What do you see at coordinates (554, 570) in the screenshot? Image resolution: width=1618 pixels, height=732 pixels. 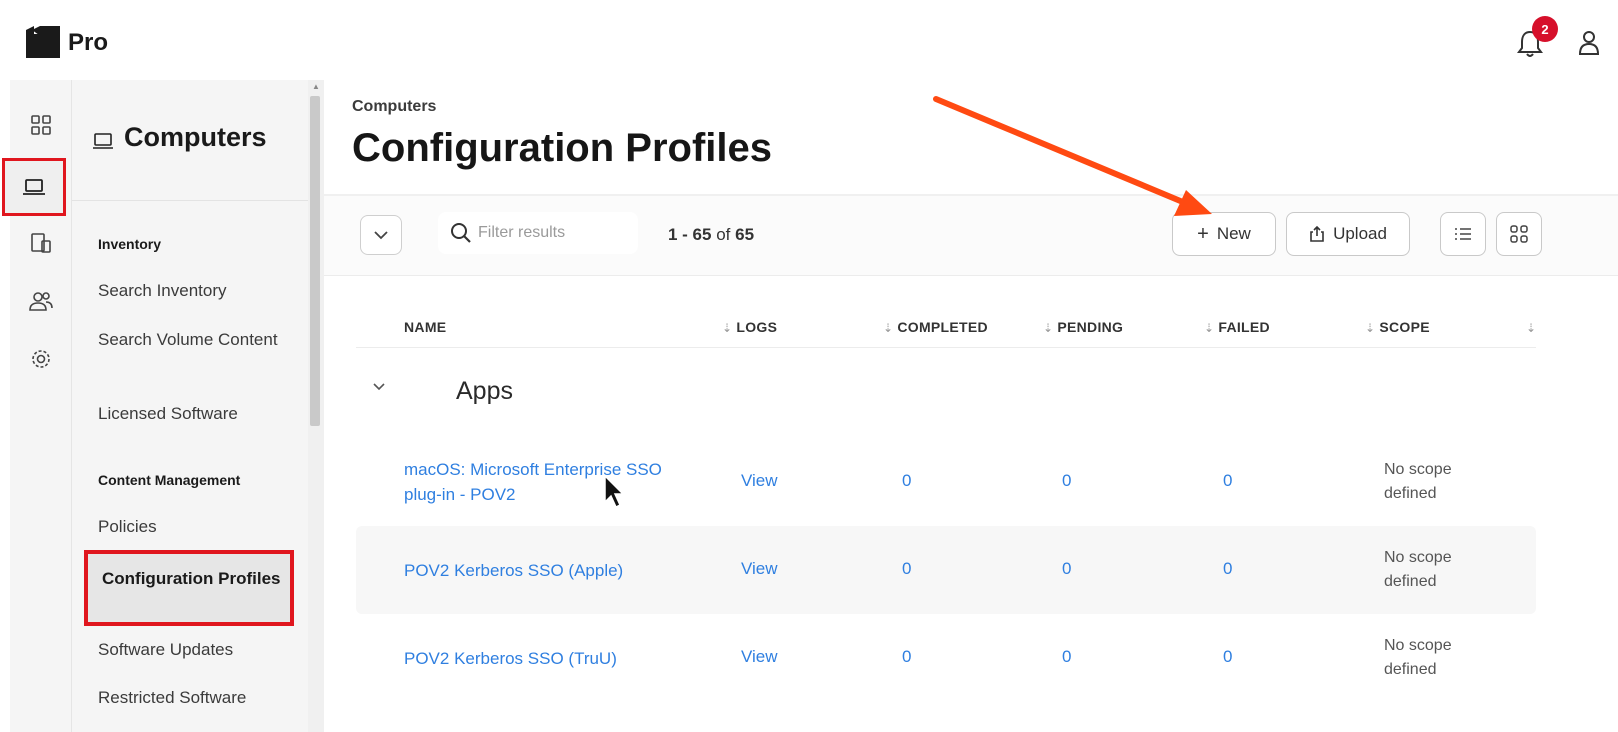 I see `profile-name-link: POV2 Kerberos SSO (Apple)` at bounding box center [554, 570].